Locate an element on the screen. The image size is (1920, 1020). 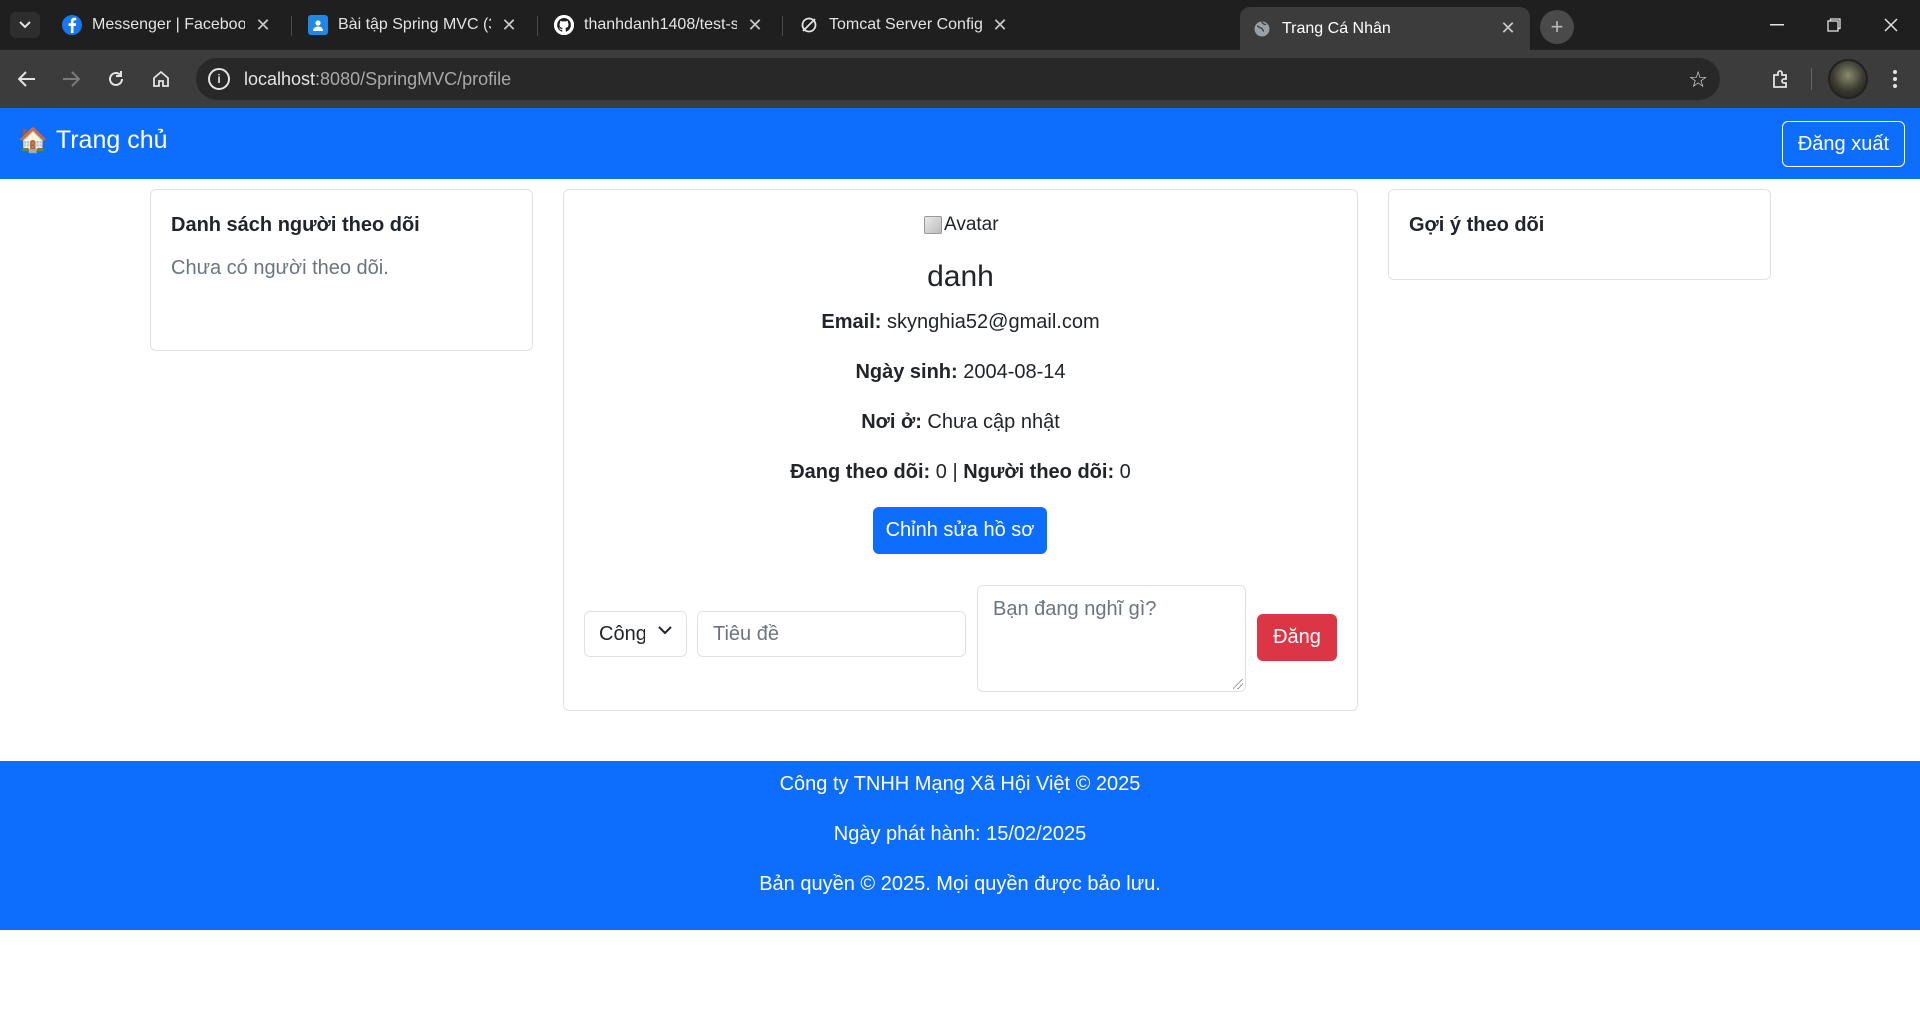
tab-title: Messenger | Facebook is located at coordinates (168, 24).